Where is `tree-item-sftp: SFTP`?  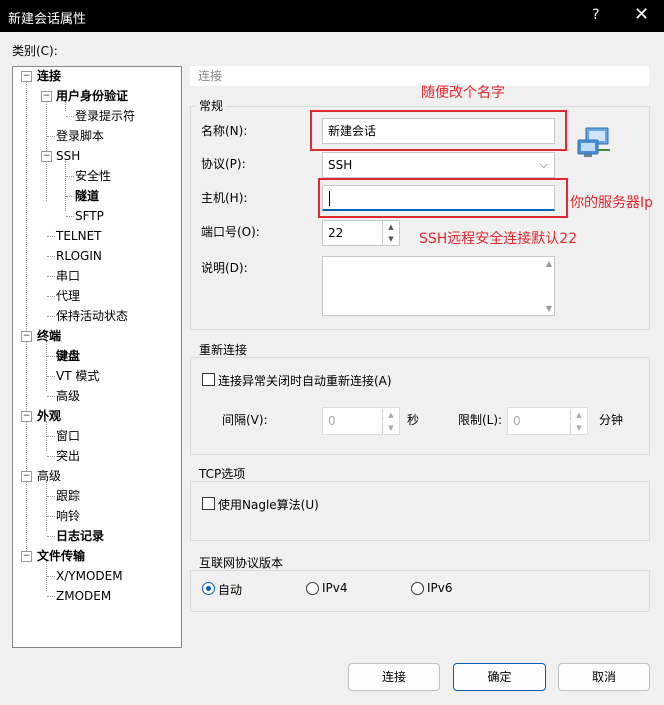
tree-item-sftp: SFTP is located at coordinates (89, 216).